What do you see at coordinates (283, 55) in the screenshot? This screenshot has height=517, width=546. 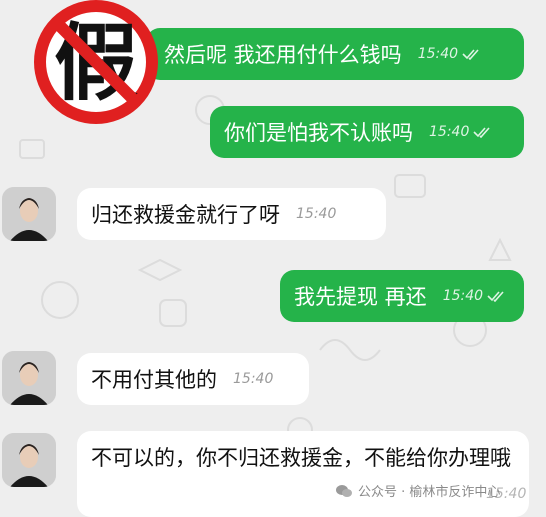 I see `message-text: 然后呢 我还用付什么钱吗` at bounding box center [283, 55].